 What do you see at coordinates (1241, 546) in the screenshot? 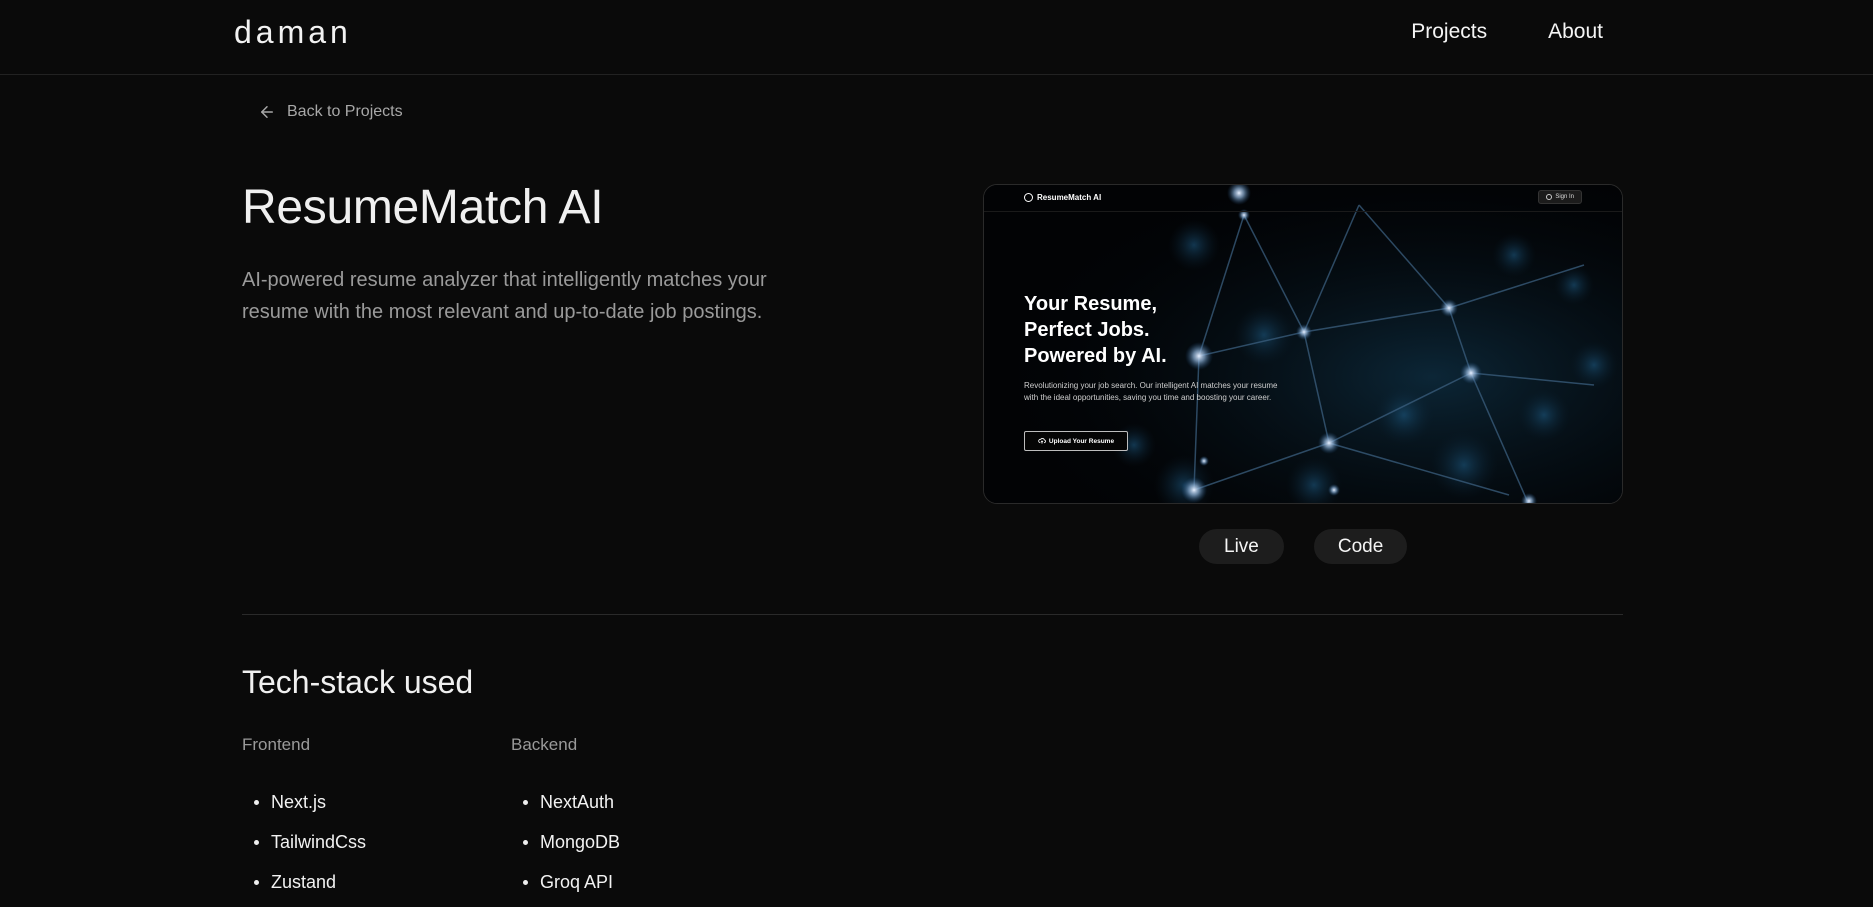
I see `live-button: Live` at bounding box center [1241, 546].